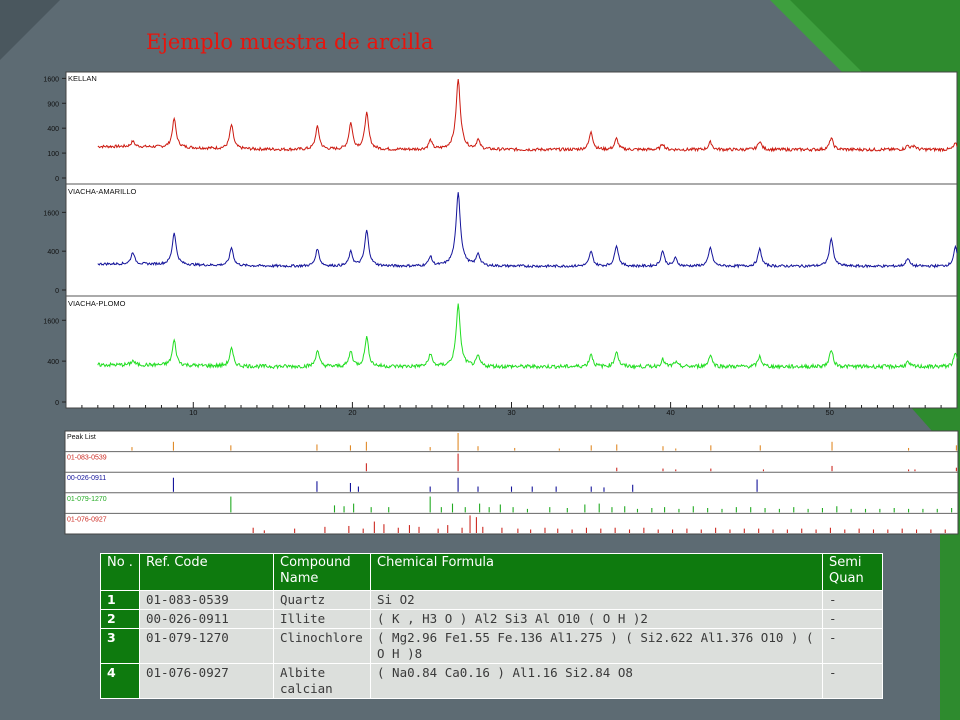  Describe the element at coordinates (352, 411) in the screenshot. I see `x-tick-label: 20` at that location.